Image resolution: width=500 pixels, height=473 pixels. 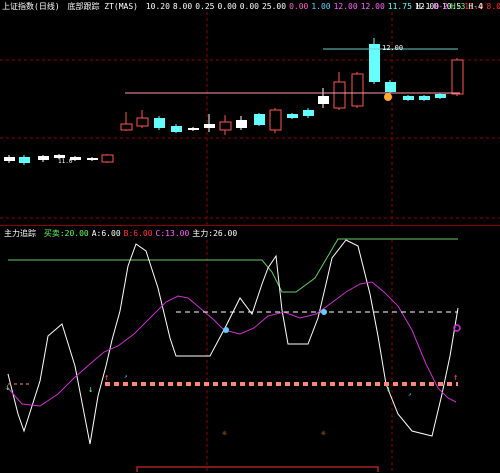 I want to click on small-price-label: 11.0, so click(x=65, y=161).